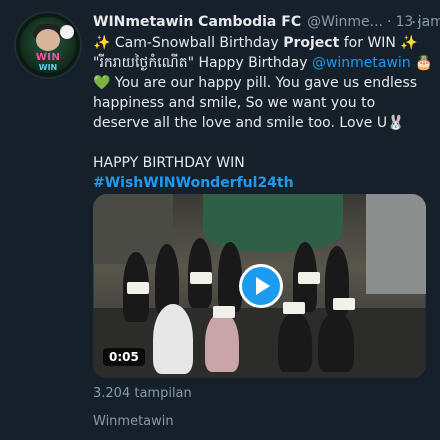  What do you see at coordinates (370, 43) in the screenshot?
I see `tweet-line-1-tail: for WIN` at bounding box center [370, 43].